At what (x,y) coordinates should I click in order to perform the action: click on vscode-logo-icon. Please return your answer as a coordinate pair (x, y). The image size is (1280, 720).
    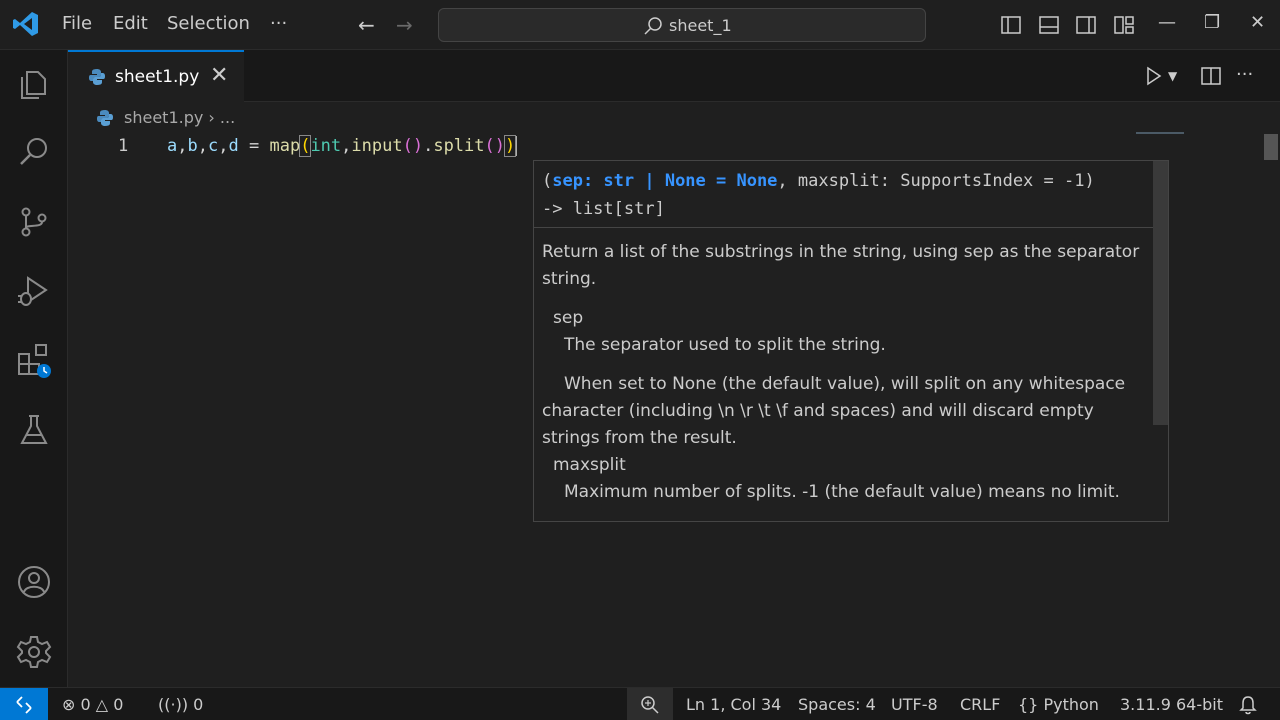
    Looking at the image, I should click on (26, 24).